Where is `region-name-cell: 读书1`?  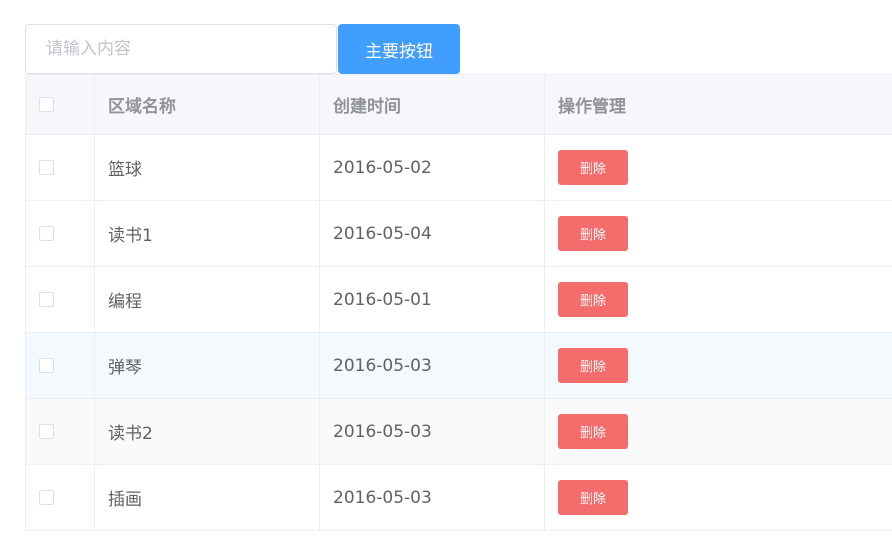
region-name-cell: 读书1 is located at coordinates (207, 233).